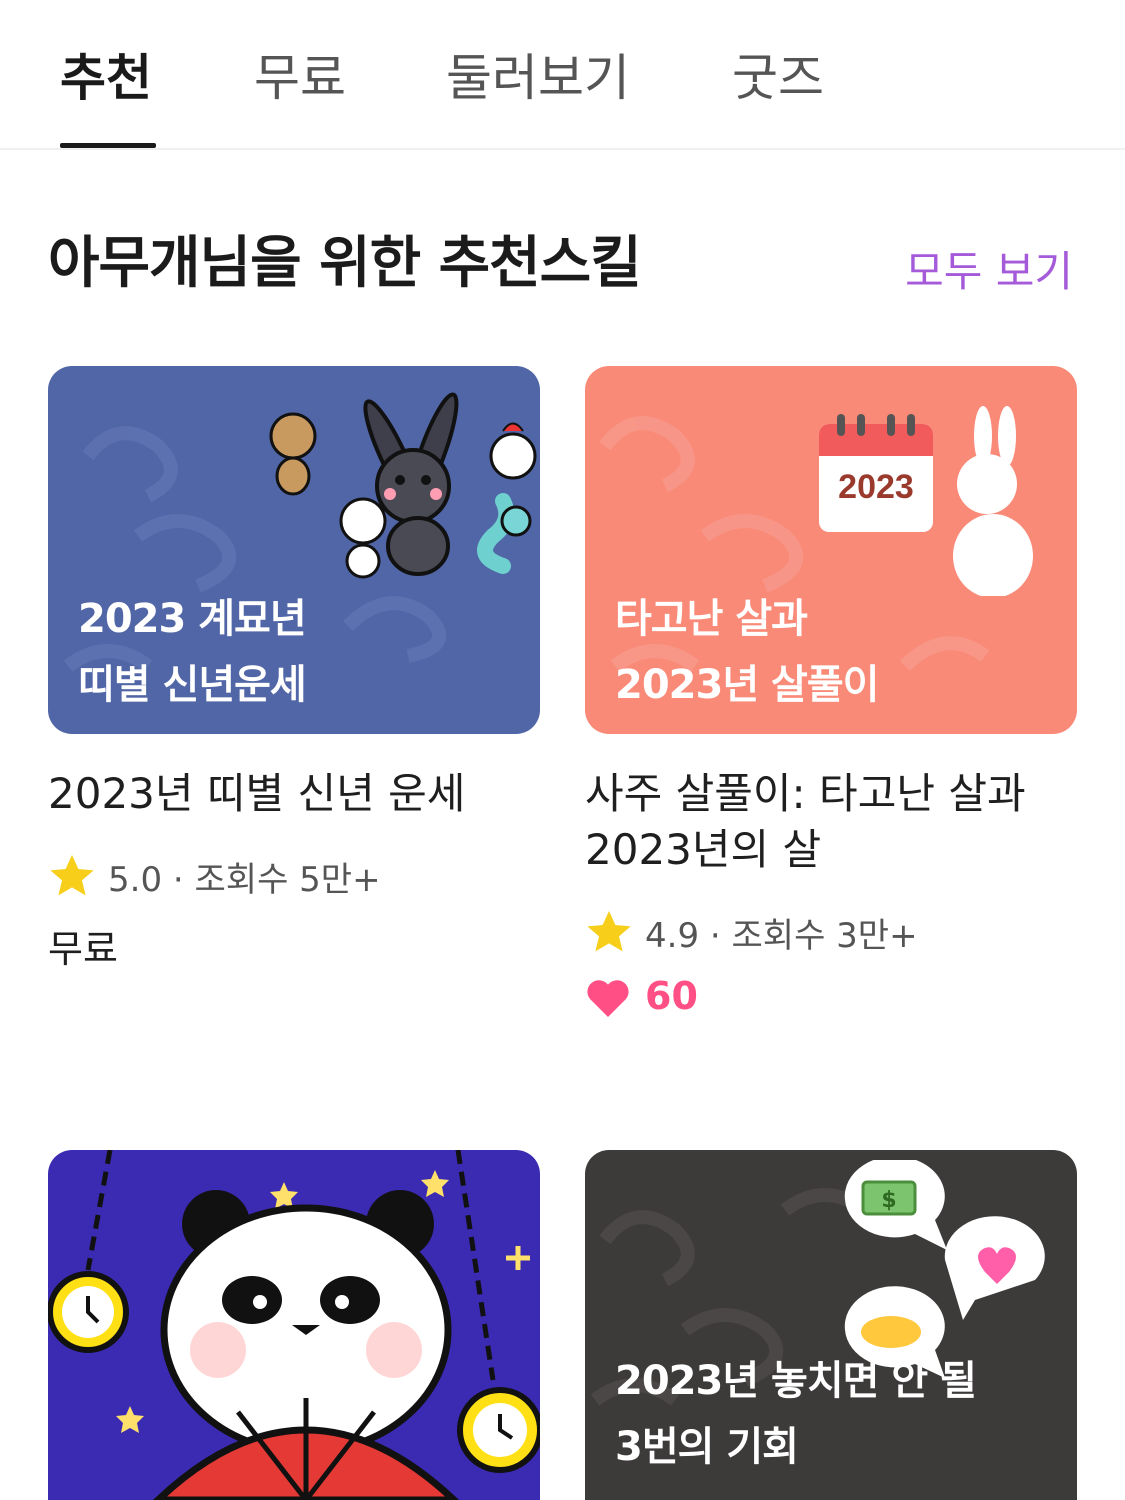 The width and height of the screenshot is (1125, 1500). Describe the element at coordinates (891, 1332) in the screenshot. I see `handshake-emoji-icon` at that location.